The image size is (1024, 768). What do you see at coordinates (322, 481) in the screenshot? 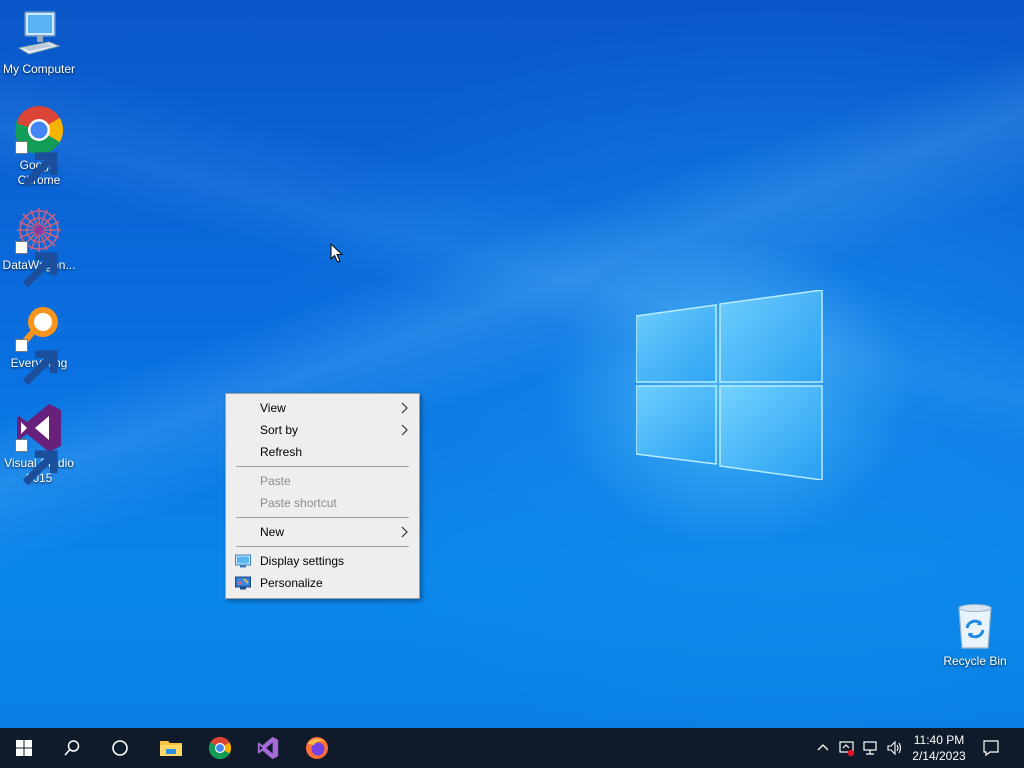
I see `menu-item-paste: Paste` at bounding box center [322, 481].